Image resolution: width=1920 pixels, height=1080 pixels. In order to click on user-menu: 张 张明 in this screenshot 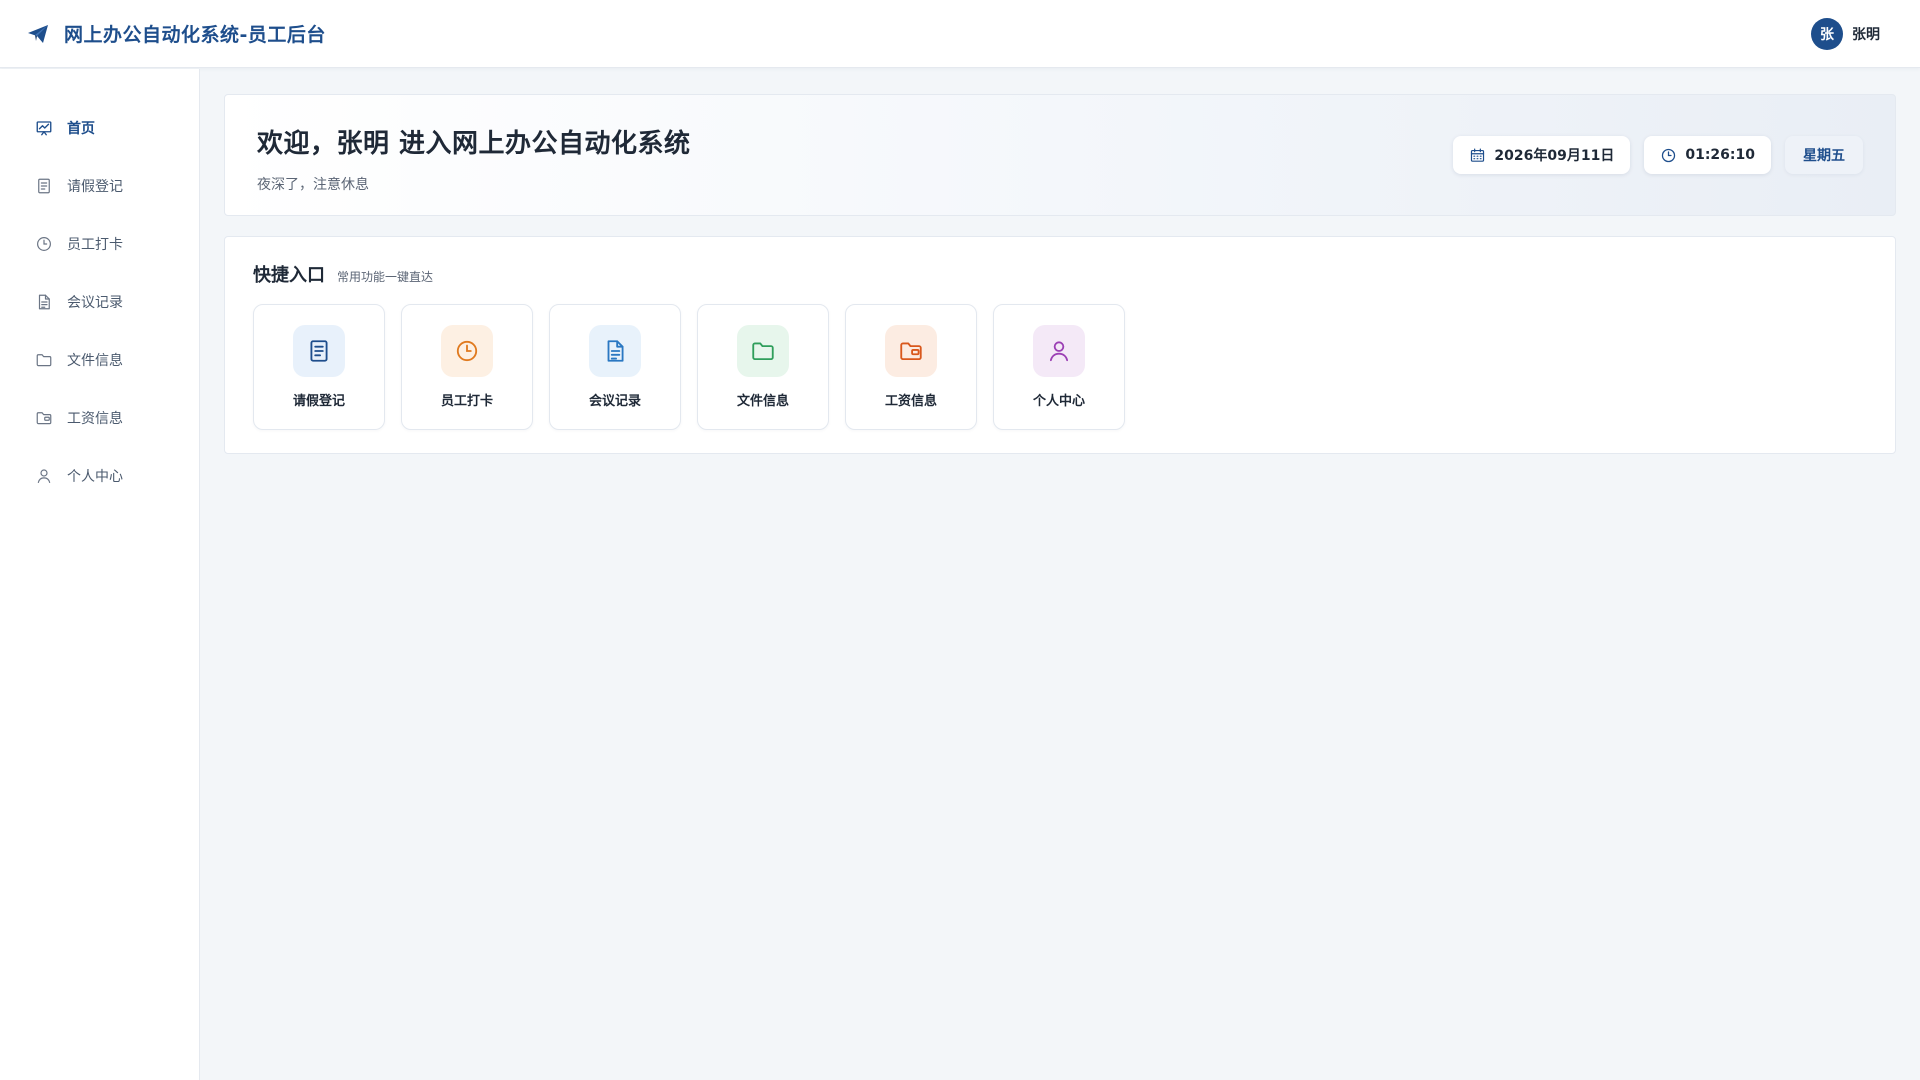, I will do `click(1845, 34)`.